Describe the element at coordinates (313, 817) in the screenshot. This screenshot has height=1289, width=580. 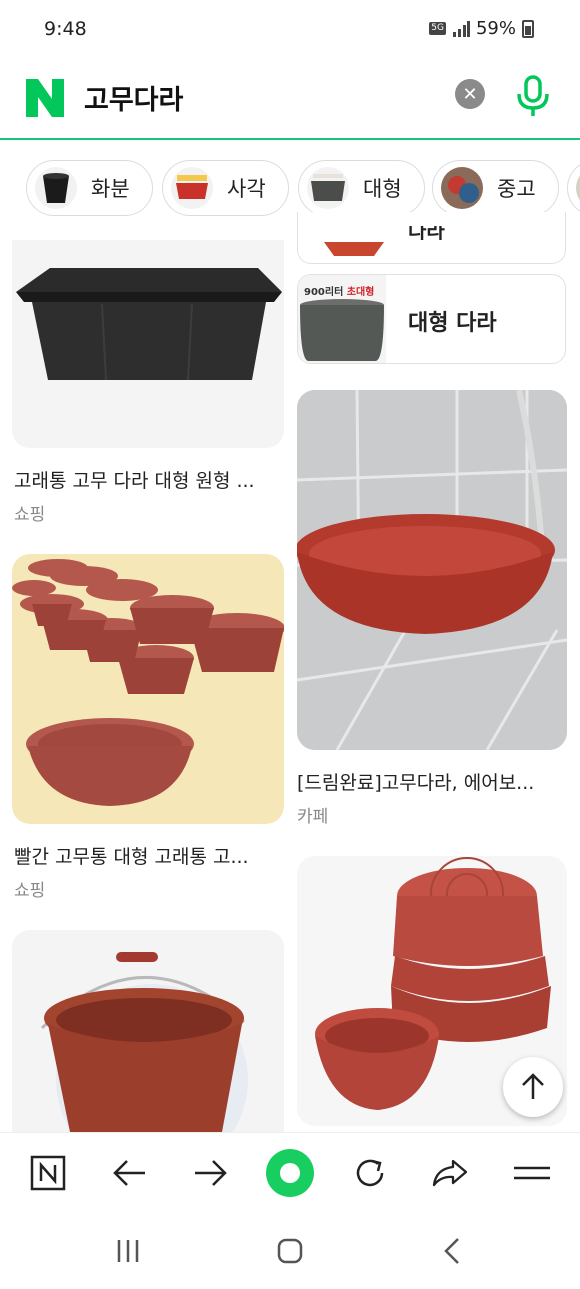
I see `result-source: 카페` at that location.